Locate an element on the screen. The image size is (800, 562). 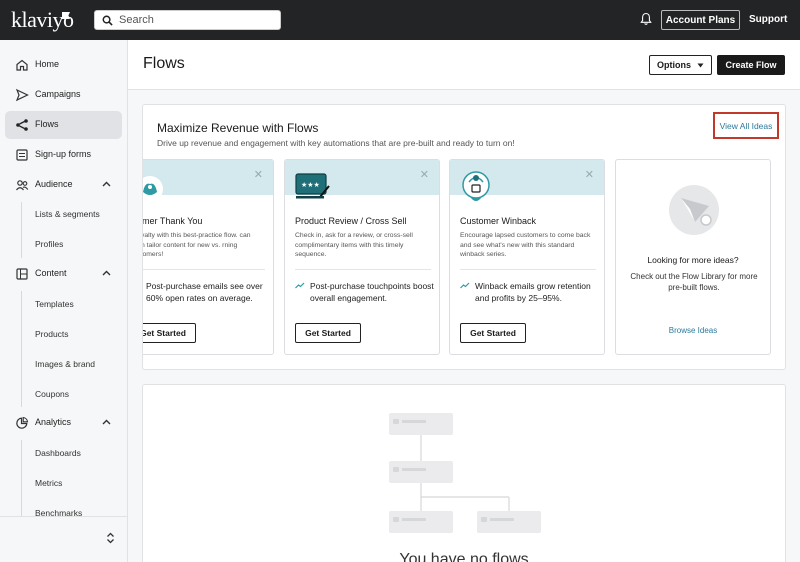
caret-down-icon is located at coordinates (700, 65).